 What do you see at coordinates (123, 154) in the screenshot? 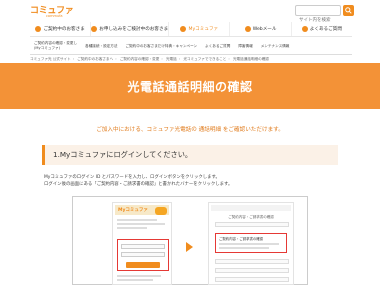
I see `step-title: 1.Myコミュファにログインしてください。` at bounding box center [123, 154].